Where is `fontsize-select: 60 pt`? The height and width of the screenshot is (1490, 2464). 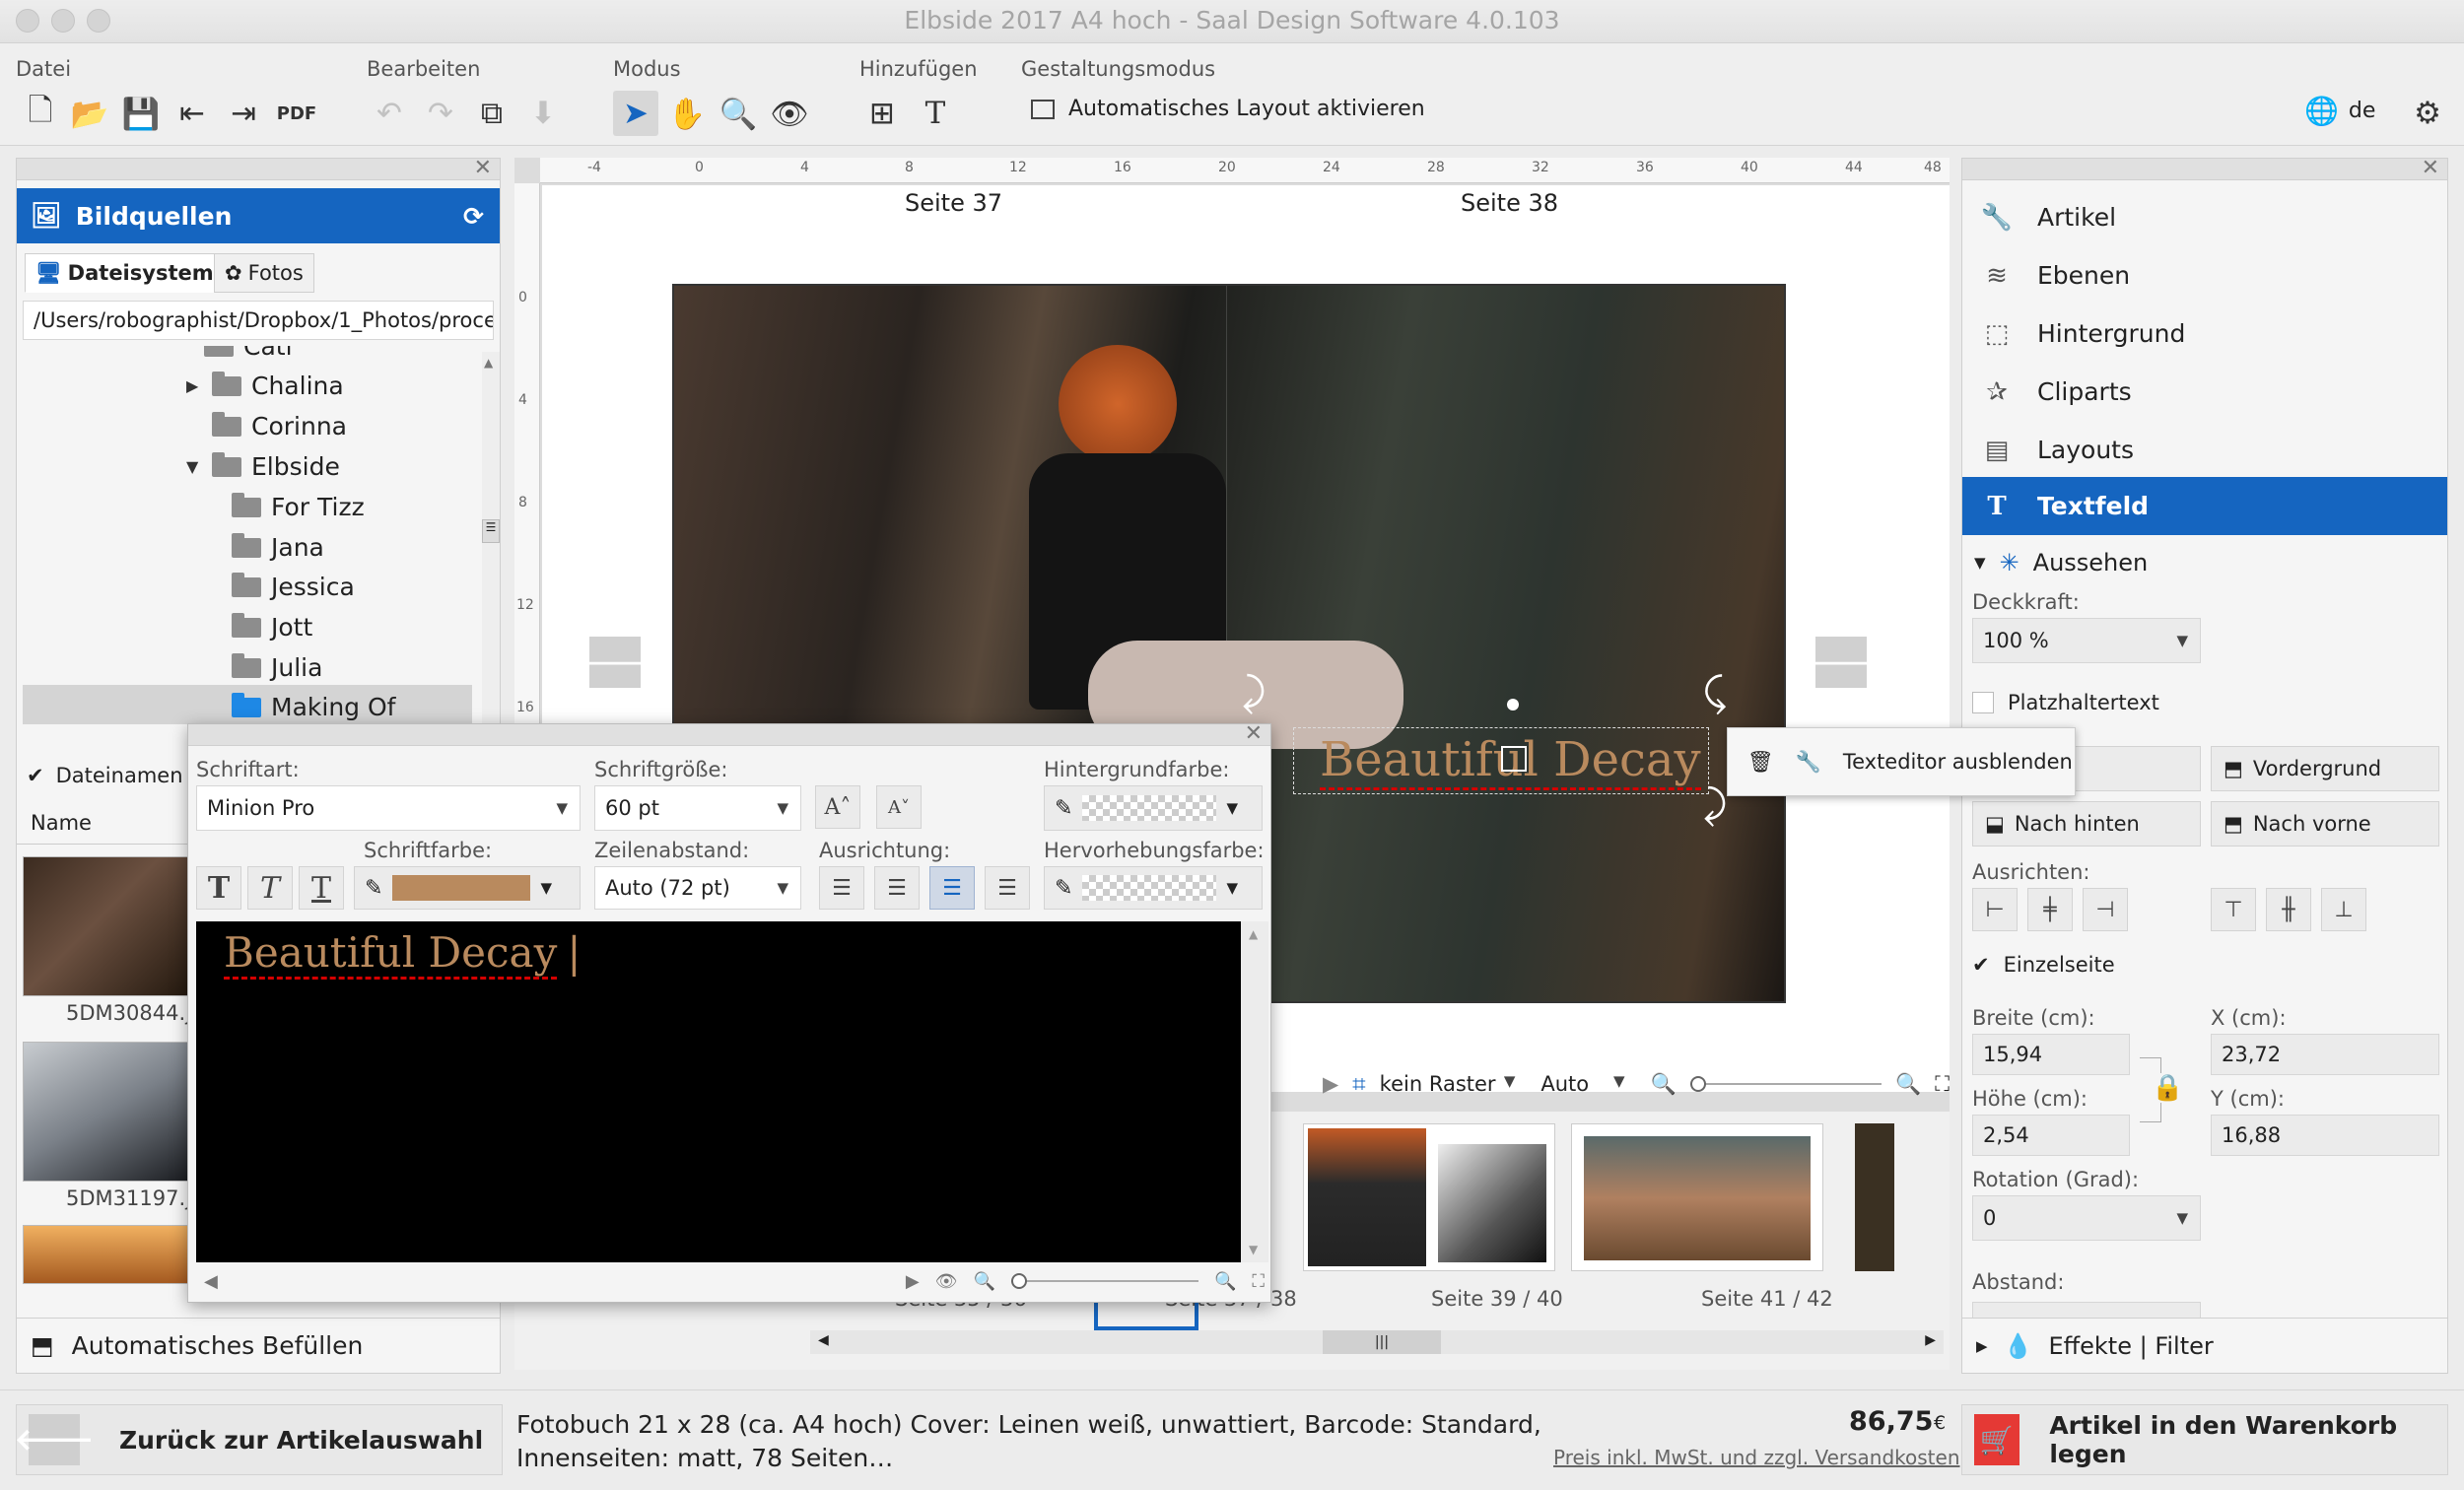
fontsize-select: 60 pt is located at coordinates (697, 808).